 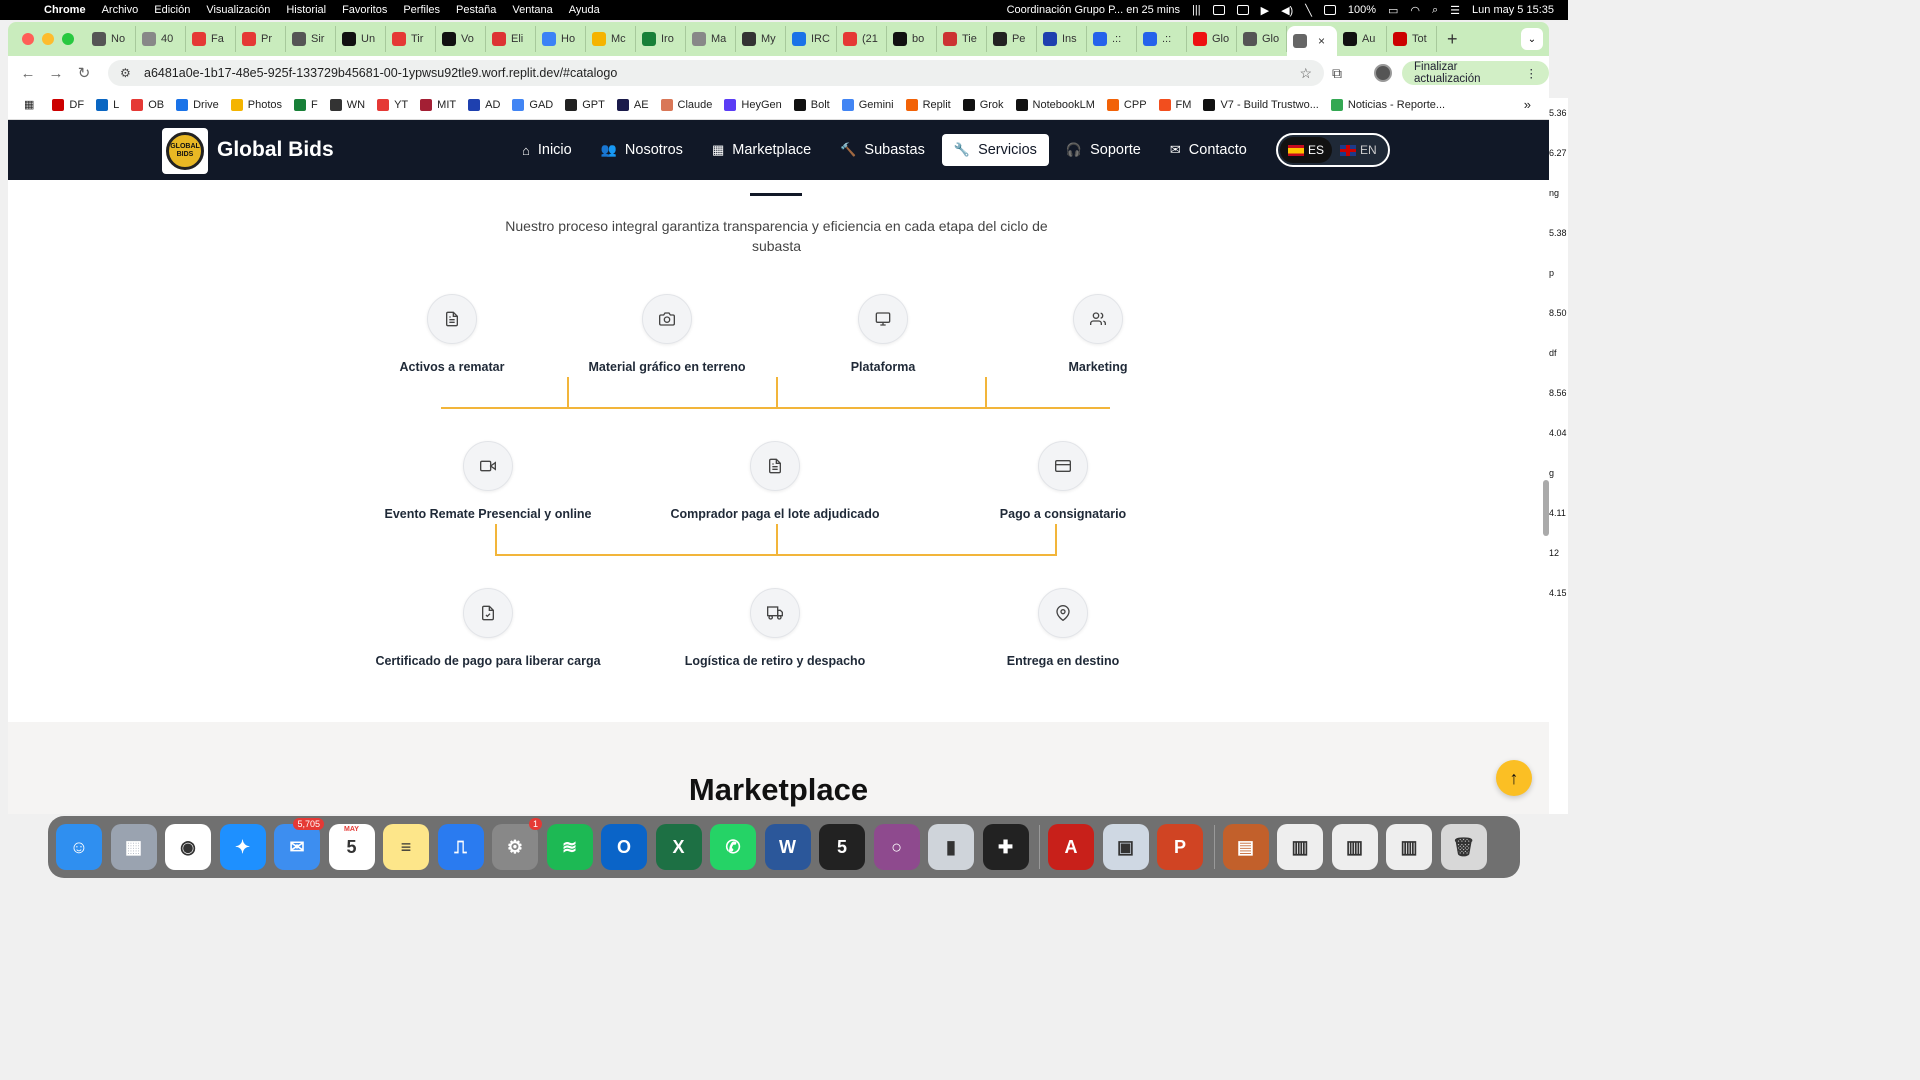 I want to click on update-button: Finalizar actualización ⋮, so click(x=1475, y=73).